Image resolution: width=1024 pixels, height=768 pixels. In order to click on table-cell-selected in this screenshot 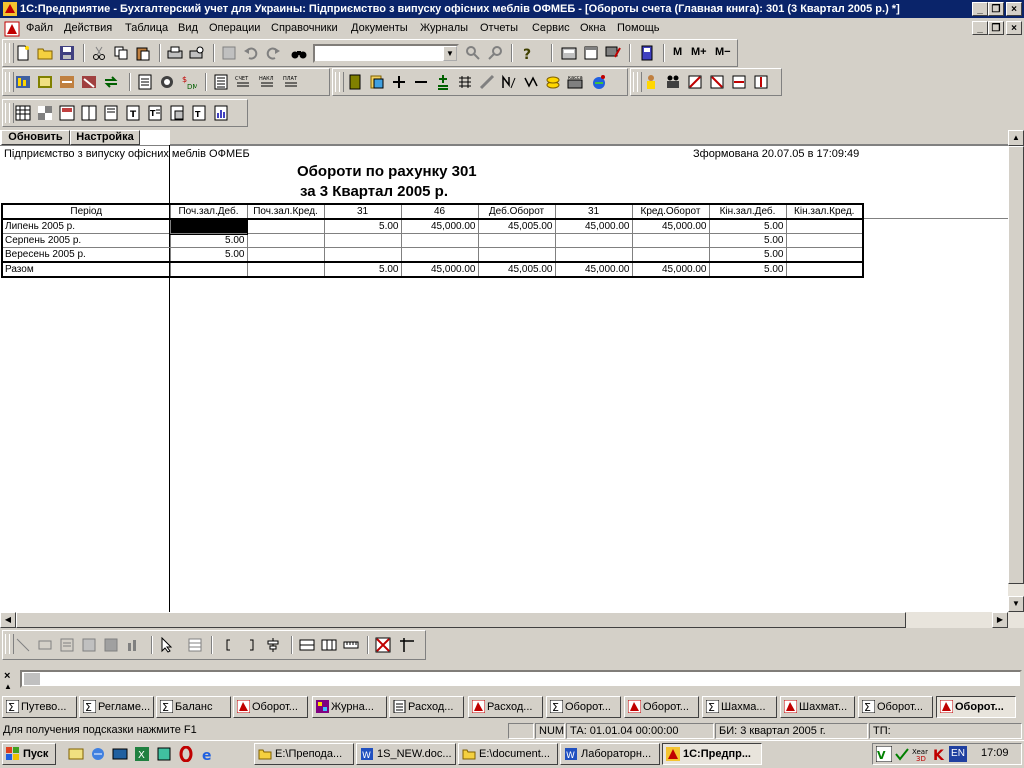, I will do `click(208, 226)`.